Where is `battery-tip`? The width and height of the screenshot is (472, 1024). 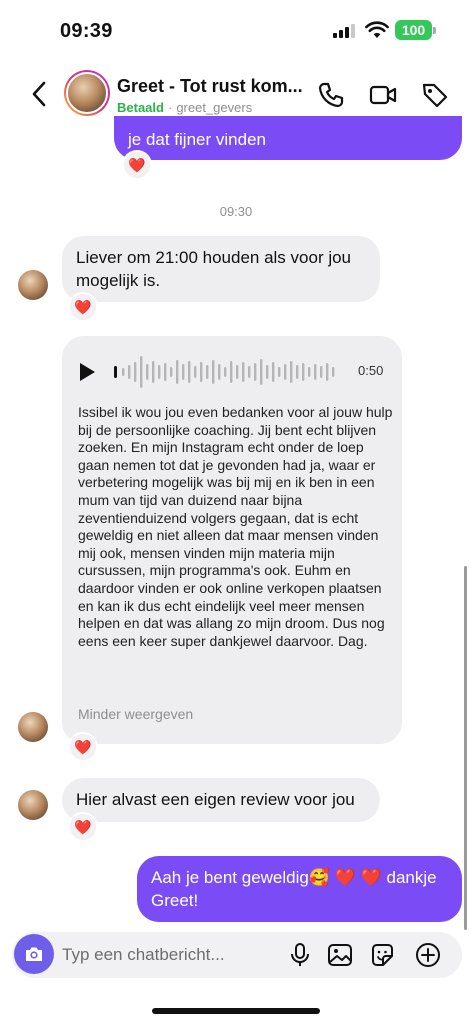
battery-tip is located at coordinates (434, 30).